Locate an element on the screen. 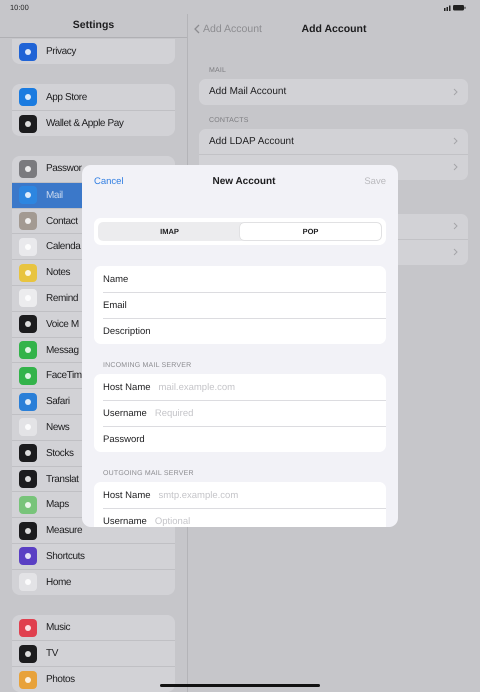 This screenshot has height=692, width=480. detail-title: Add Account is located at coordinates (334, 28).